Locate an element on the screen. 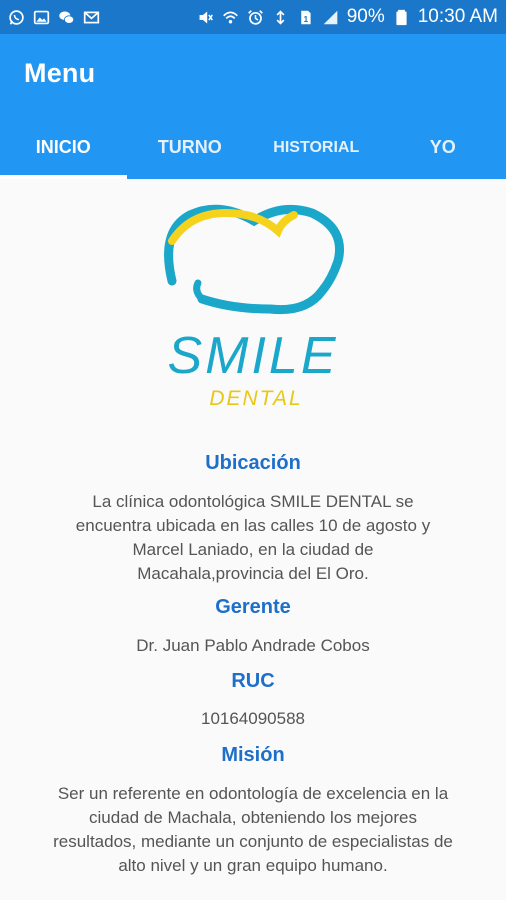  gerente-heading: Gerente is located at coordinates (253, 607).